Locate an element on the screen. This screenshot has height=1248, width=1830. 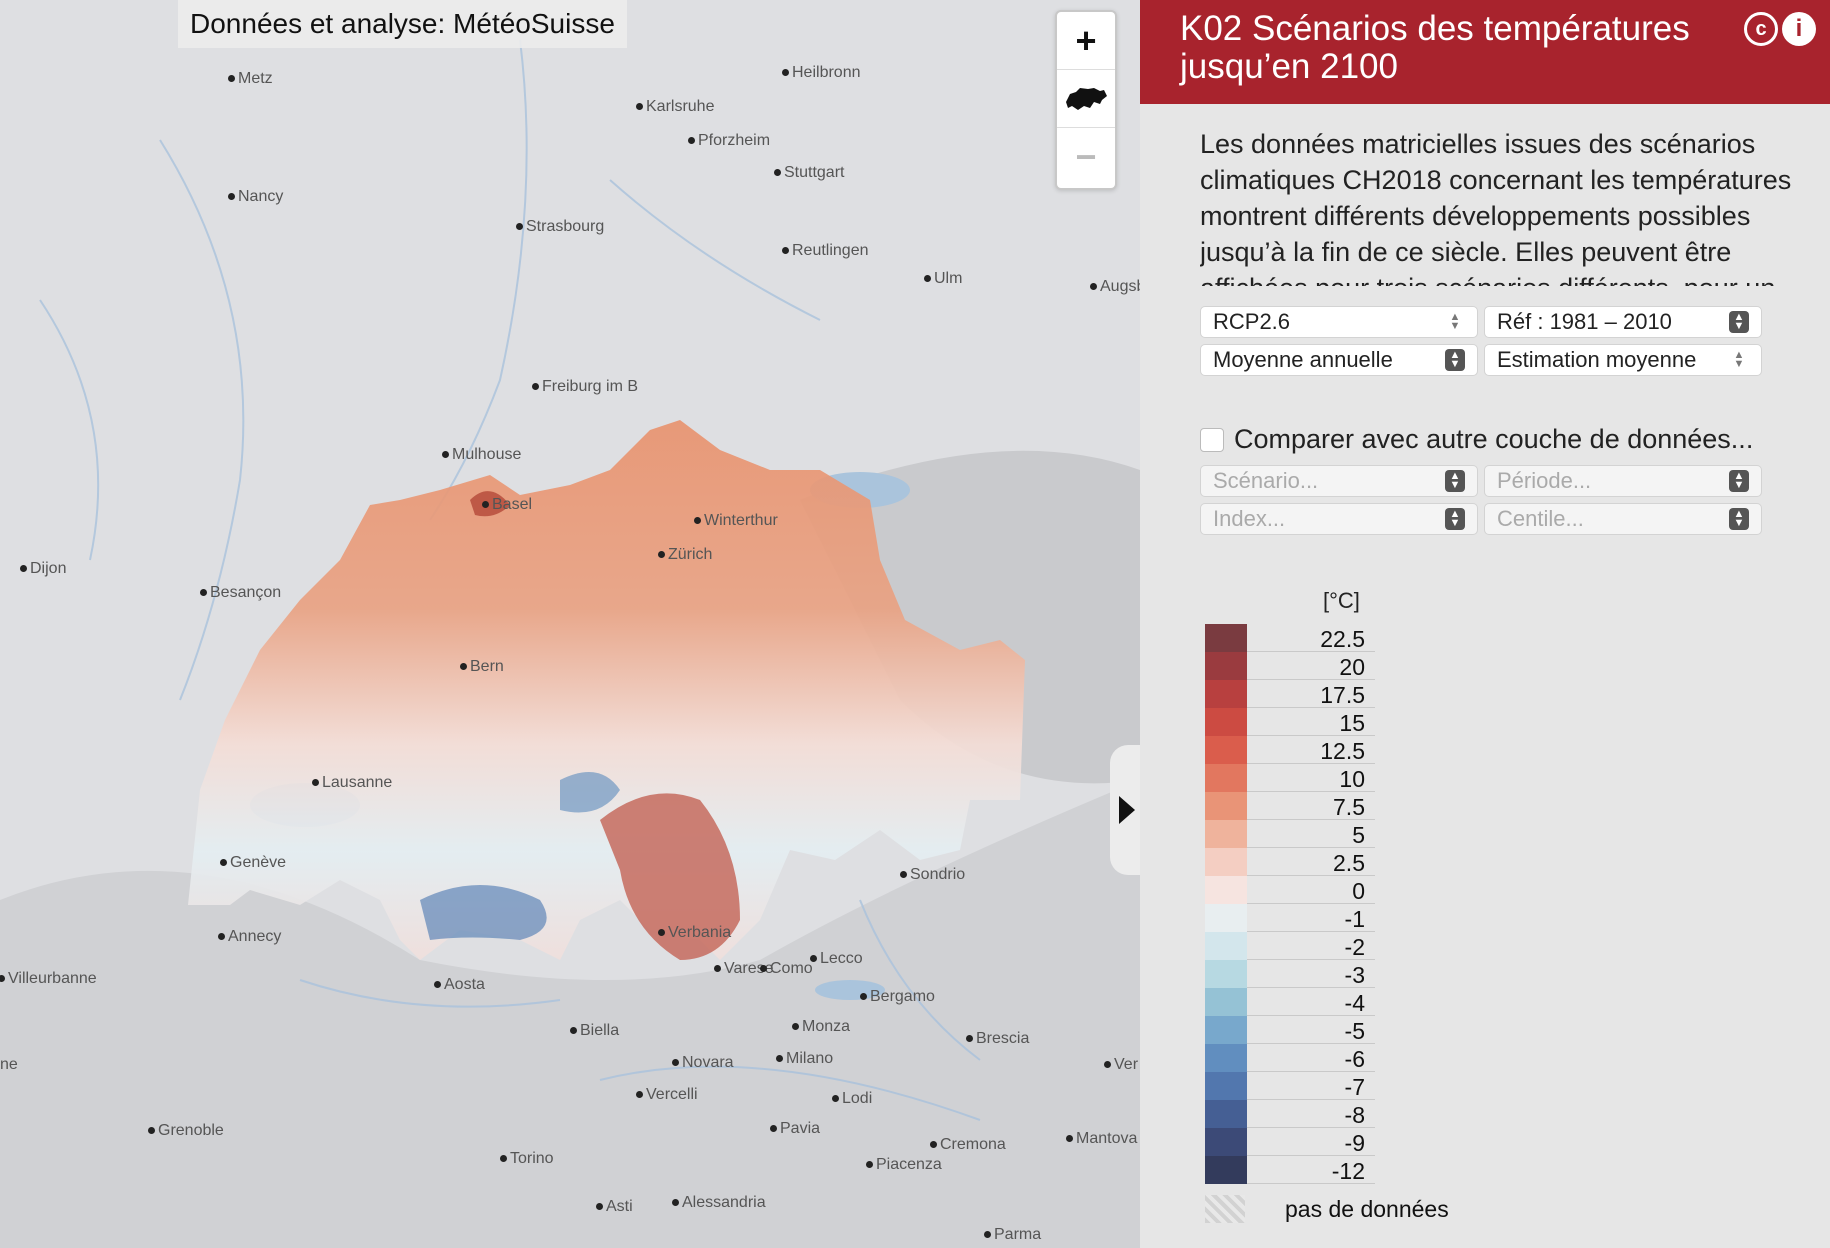
legend-label: 22.5 is located at coordinates (1342, 639).